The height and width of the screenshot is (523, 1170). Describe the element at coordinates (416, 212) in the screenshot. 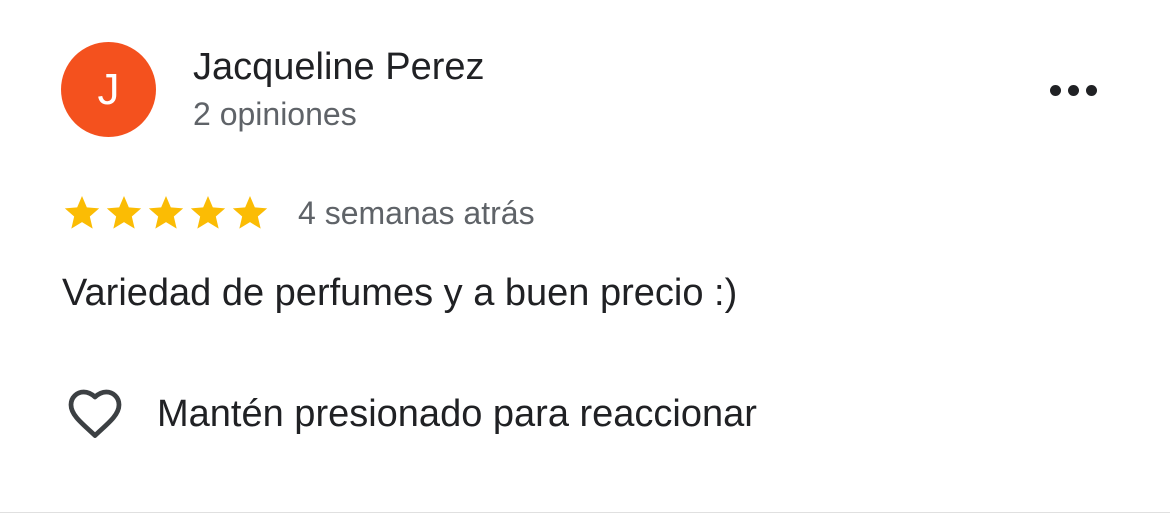

I see `review-timestamp: 4 semanas atrás` at that location.